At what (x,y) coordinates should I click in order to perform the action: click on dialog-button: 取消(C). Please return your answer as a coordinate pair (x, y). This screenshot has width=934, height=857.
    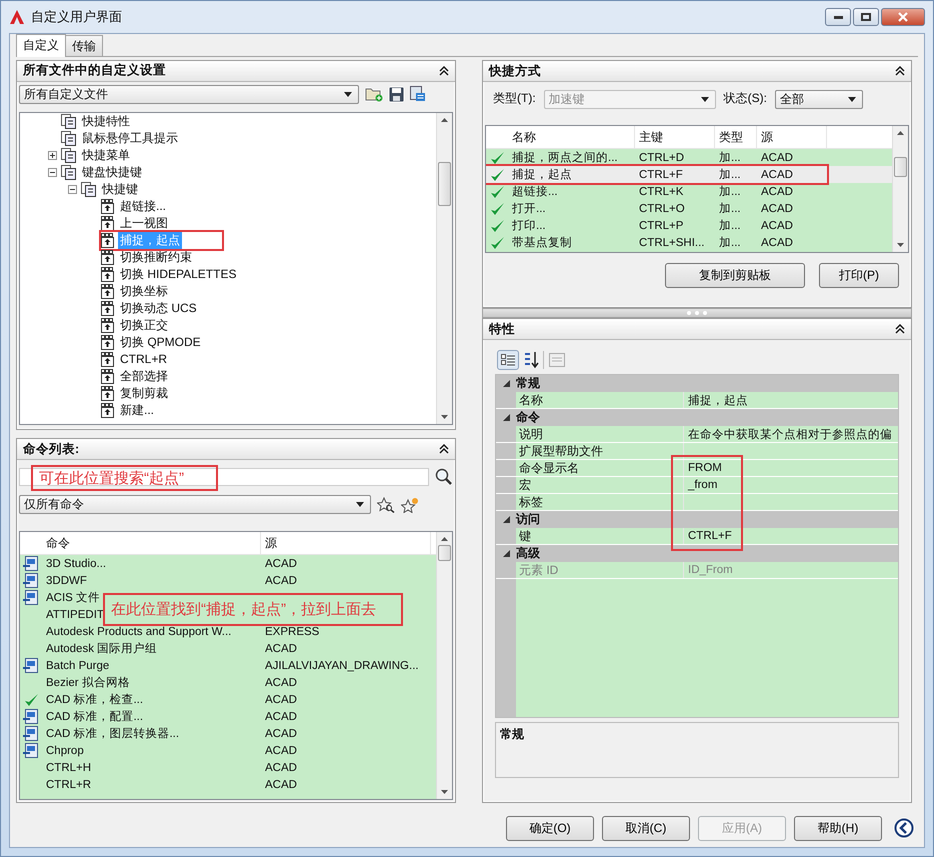
    Looking at the image, I should click on (646, 828).